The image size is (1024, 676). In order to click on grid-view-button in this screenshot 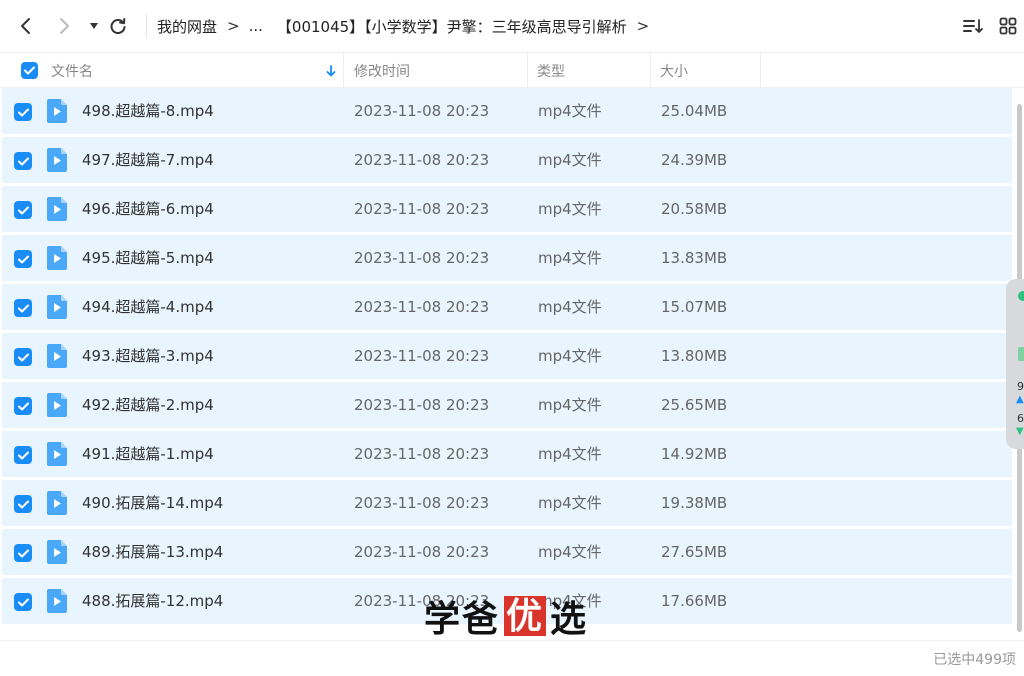, I will do `click(1008, 26)`.